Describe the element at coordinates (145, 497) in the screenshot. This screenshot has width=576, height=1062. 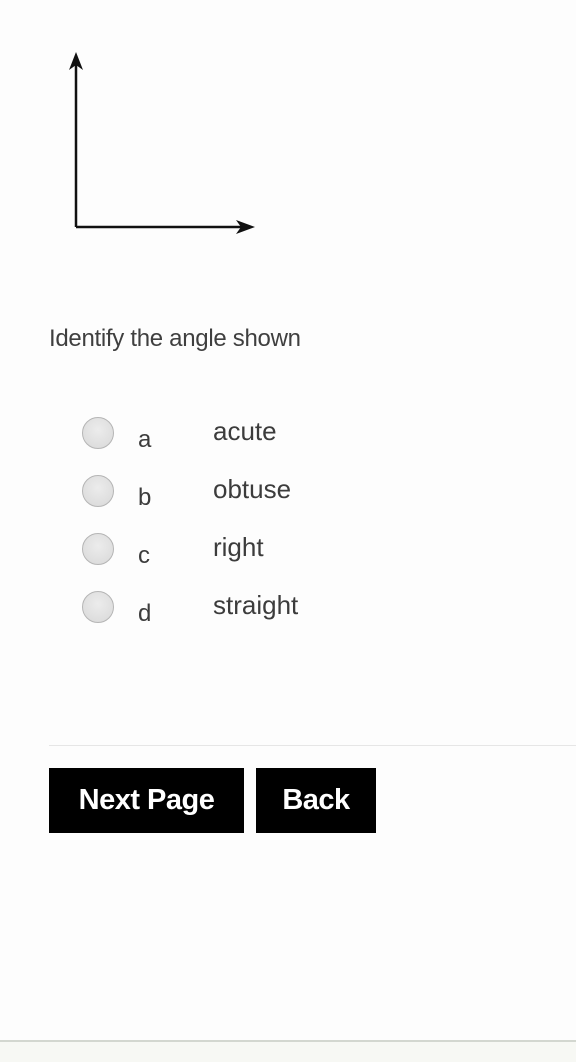
I see `option-letter: b` at that location.